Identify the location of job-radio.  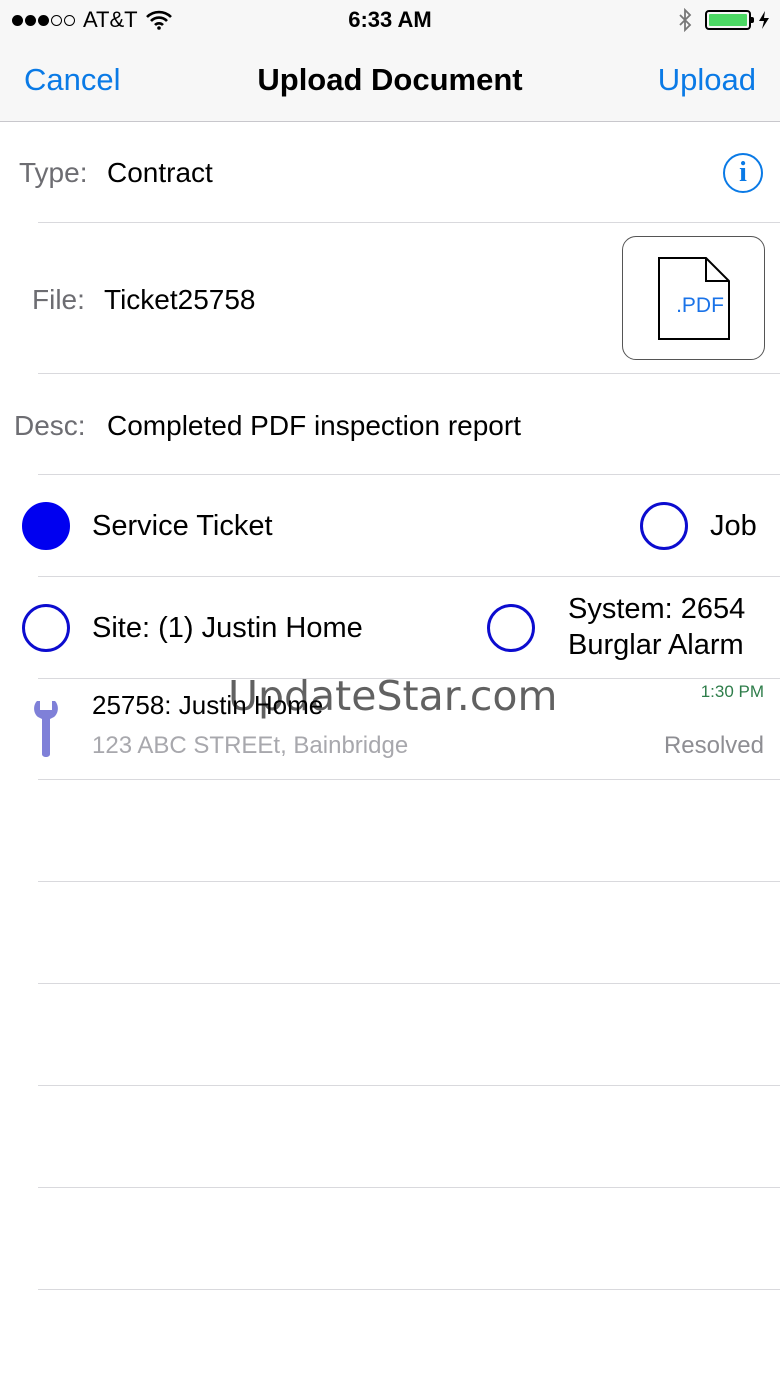
(664, 526).